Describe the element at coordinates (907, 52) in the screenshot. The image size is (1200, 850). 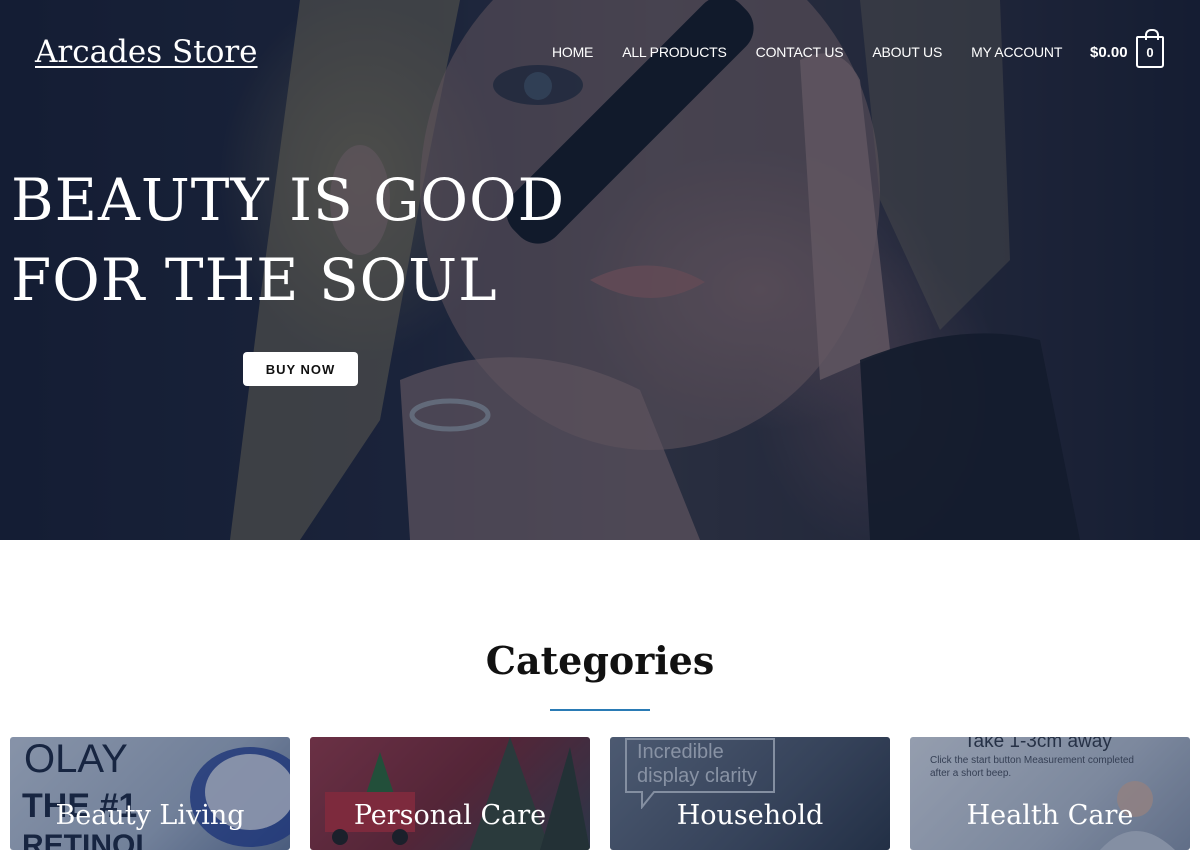
I see `nav-about-us: ABOUT US` at that location.